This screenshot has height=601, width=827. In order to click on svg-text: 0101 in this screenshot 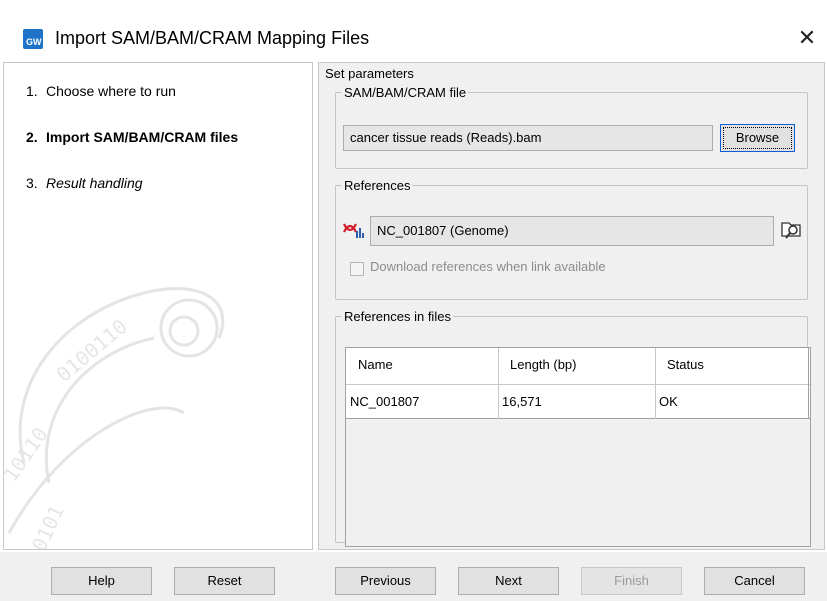, I will do `click(48, 525)`.